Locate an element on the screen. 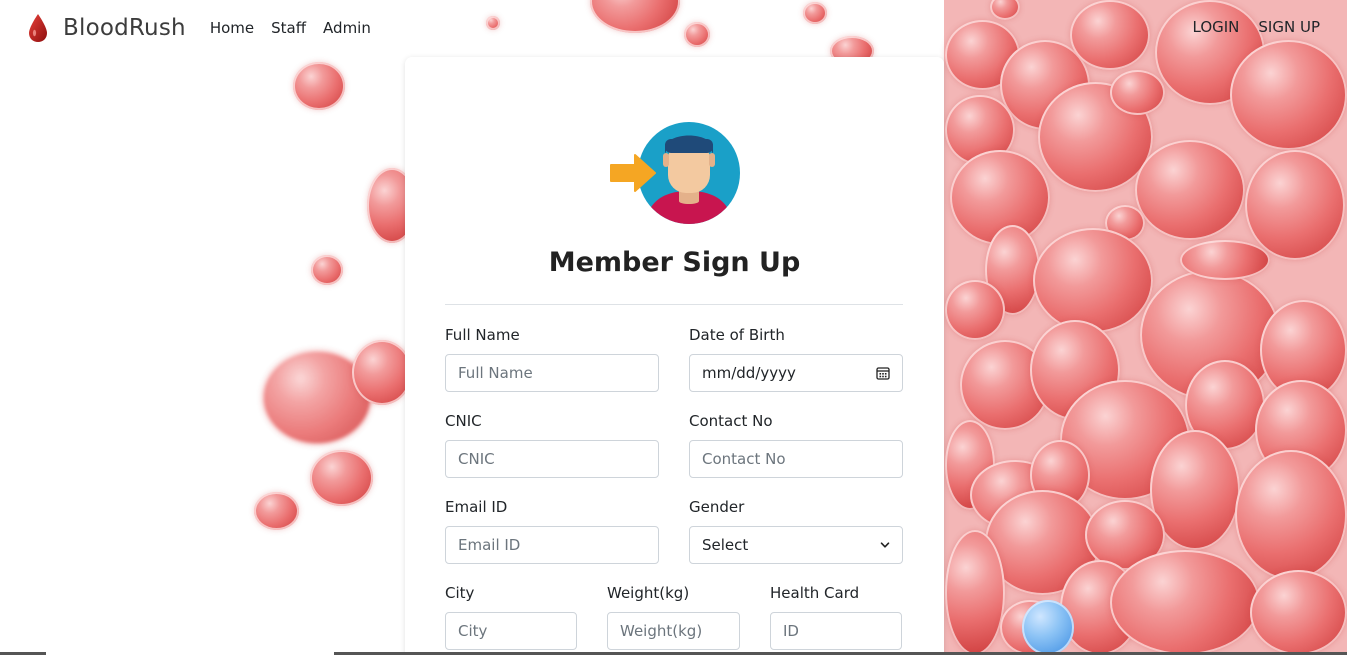  login-link: LOGIN is located at coordinates (1216, 27).